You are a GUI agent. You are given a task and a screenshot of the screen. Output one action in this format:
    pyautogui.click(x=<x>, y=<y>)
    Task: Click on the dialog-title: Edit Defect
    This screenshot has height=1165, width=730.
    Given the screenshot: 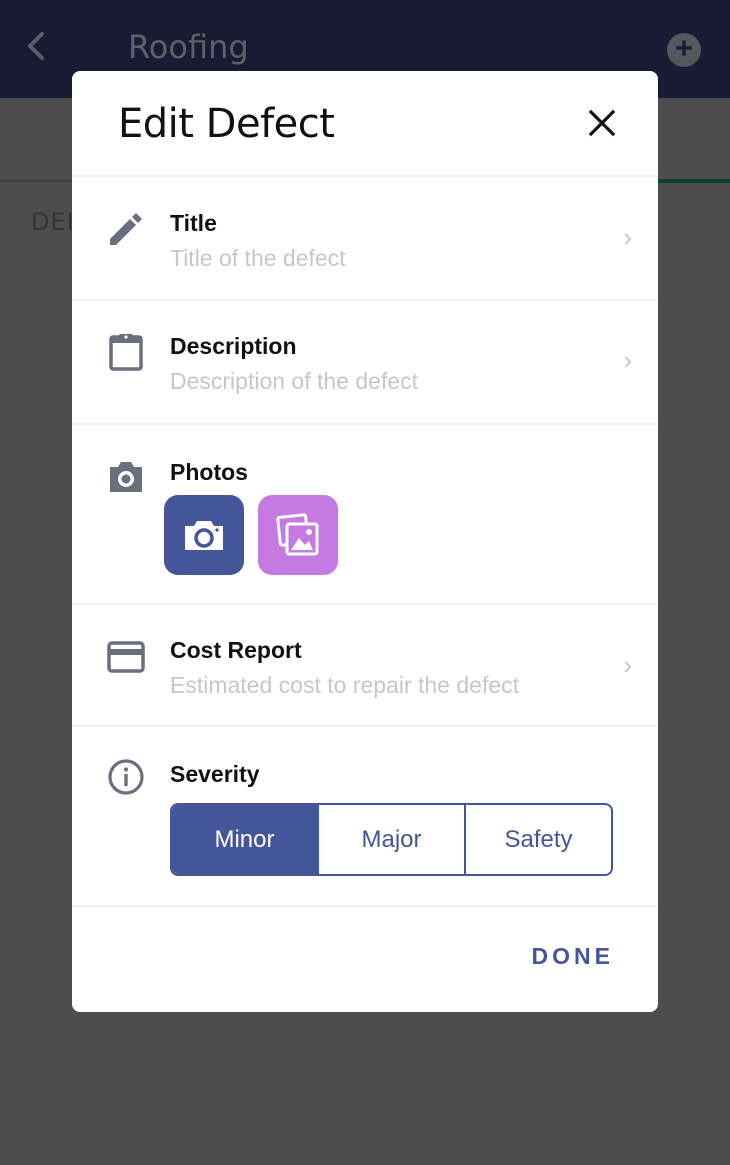 What is the action you would take?
    pyautogui.click(x=226, y=124)
    